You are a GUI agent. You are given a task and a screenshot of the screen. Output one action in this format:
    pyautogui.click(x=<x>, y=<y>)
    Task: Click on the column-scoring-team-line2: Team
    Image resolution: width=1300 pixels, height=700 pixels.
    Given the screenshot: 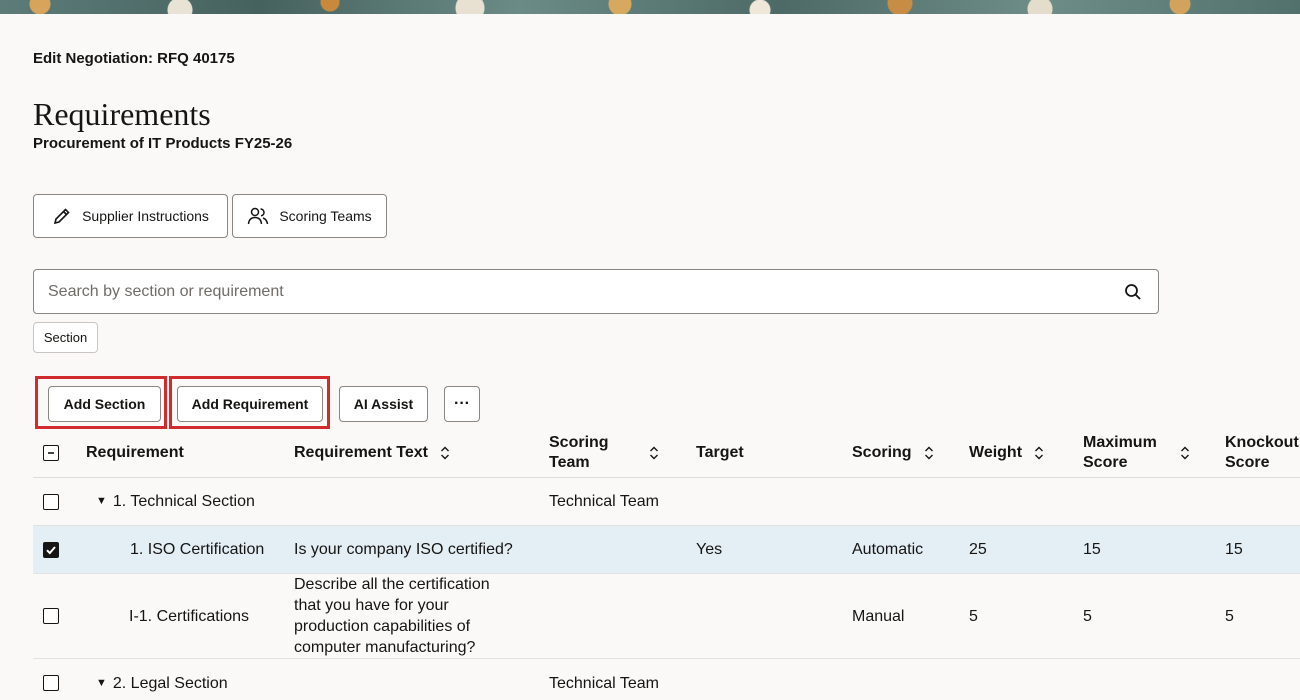 What is the action you would take?
    pyautogui.click(x=569, y=462)
    